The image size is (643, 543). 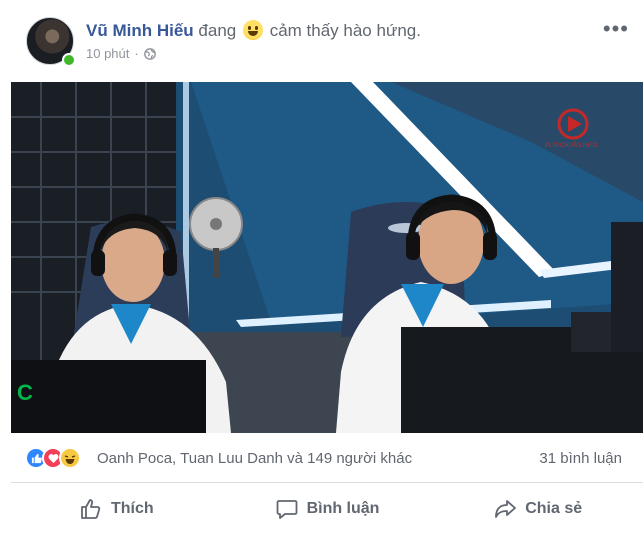 What do you see at coordinates (53, 458) in the screenshot?
I see `reaction-icons` at bounding box center [53, 458].